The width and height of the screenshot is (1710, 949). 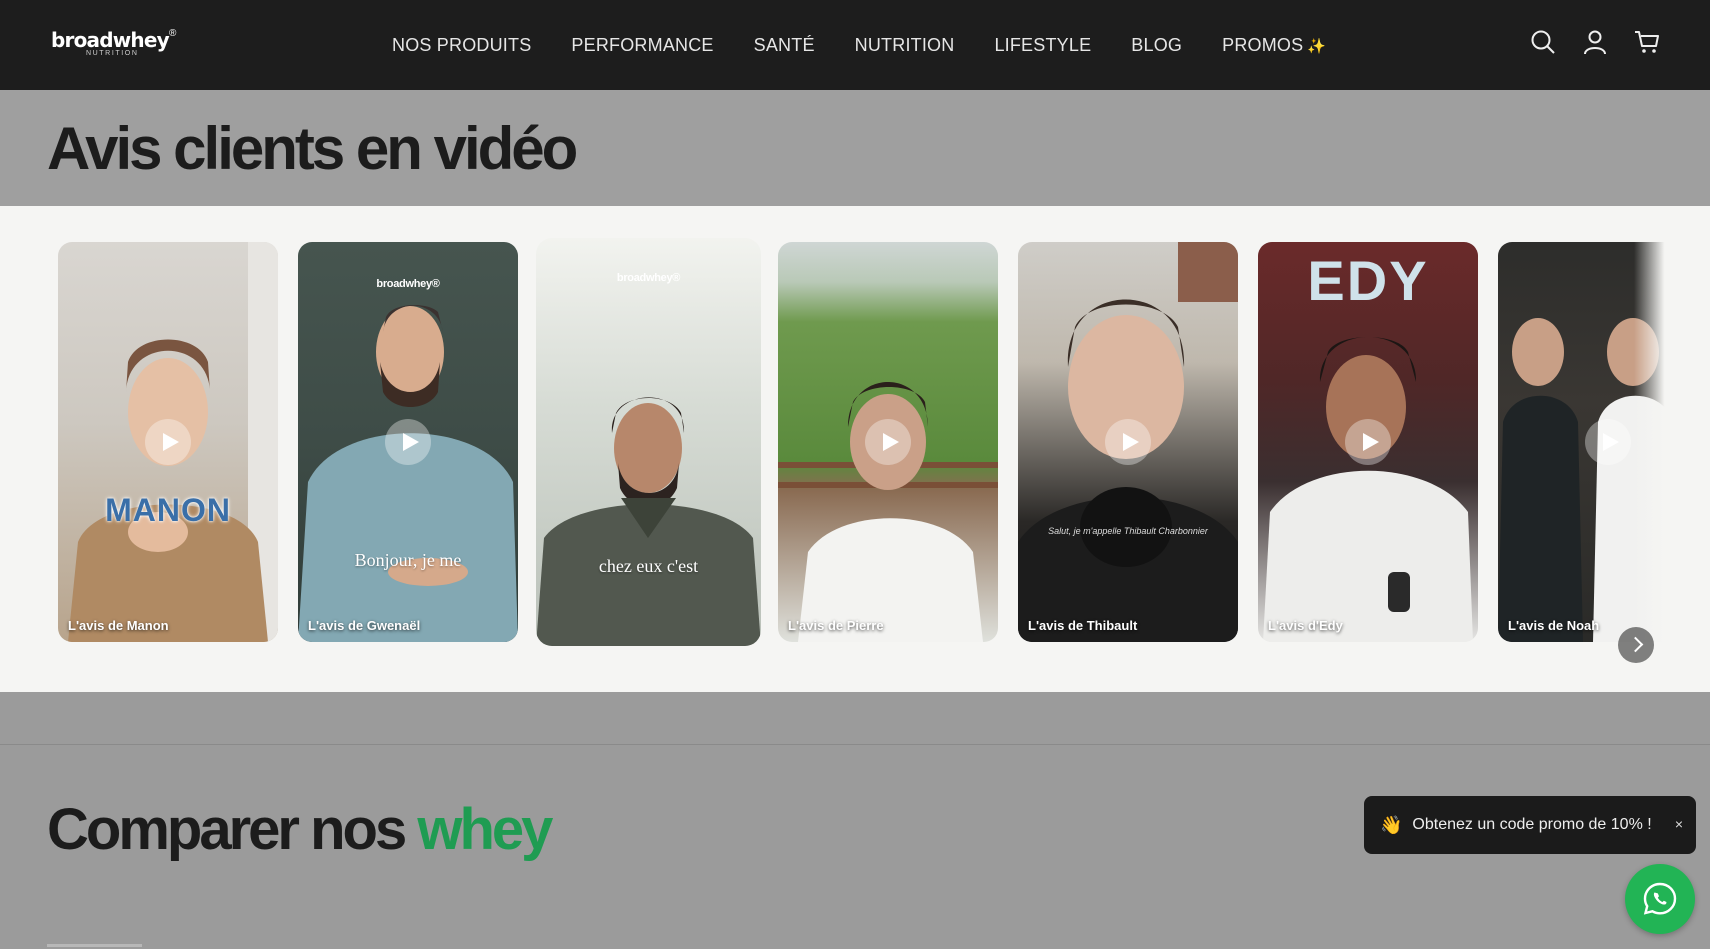 What do you see at coordinates (364, 625) in the screenshot?
I see `video-card-label: L'avis de Gwenaël` at bounding box center [364, 625].